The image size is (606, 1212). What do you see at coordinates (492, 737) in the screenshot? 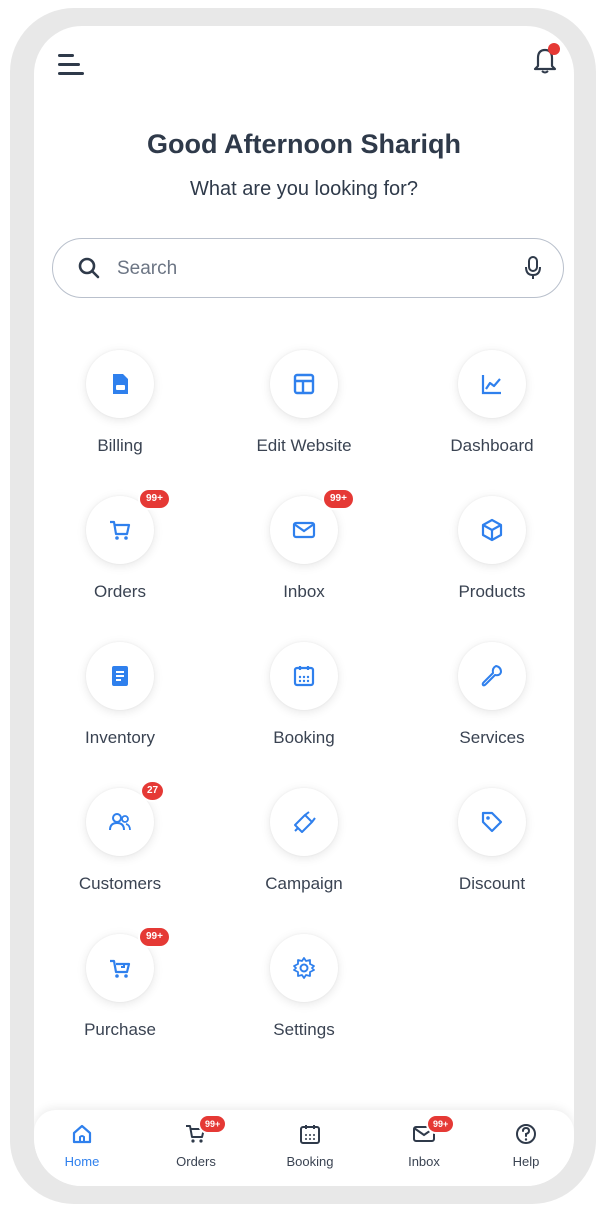
I see `services-label: Services` at bounding box center [492, 737].